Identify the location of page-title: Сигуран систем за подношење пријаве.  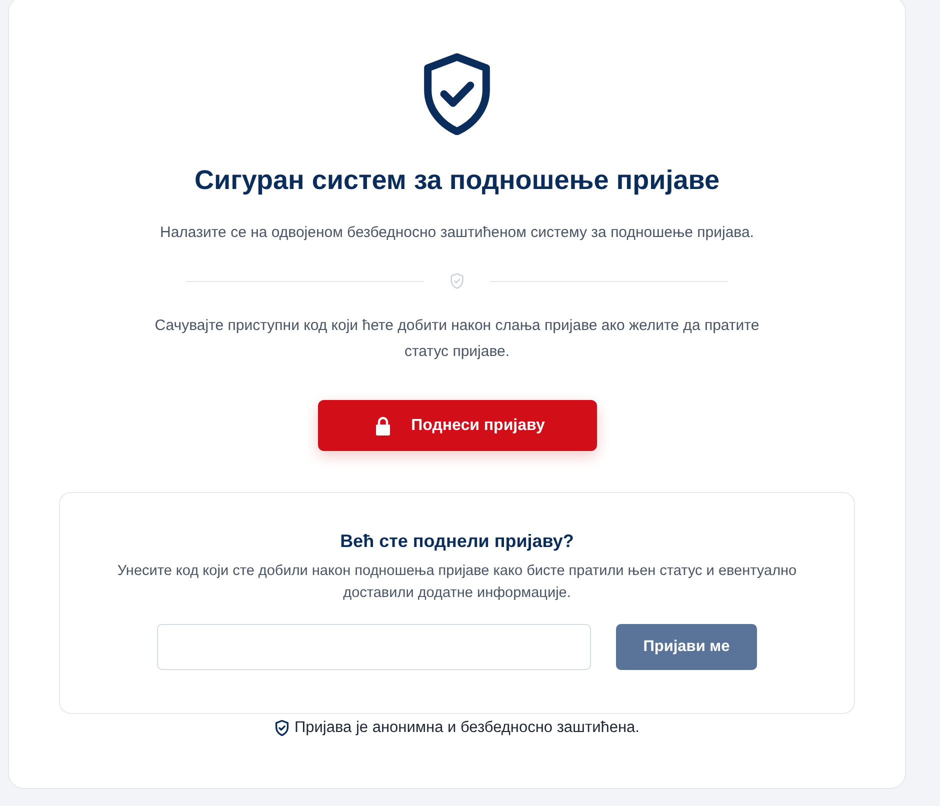
(457, 180).